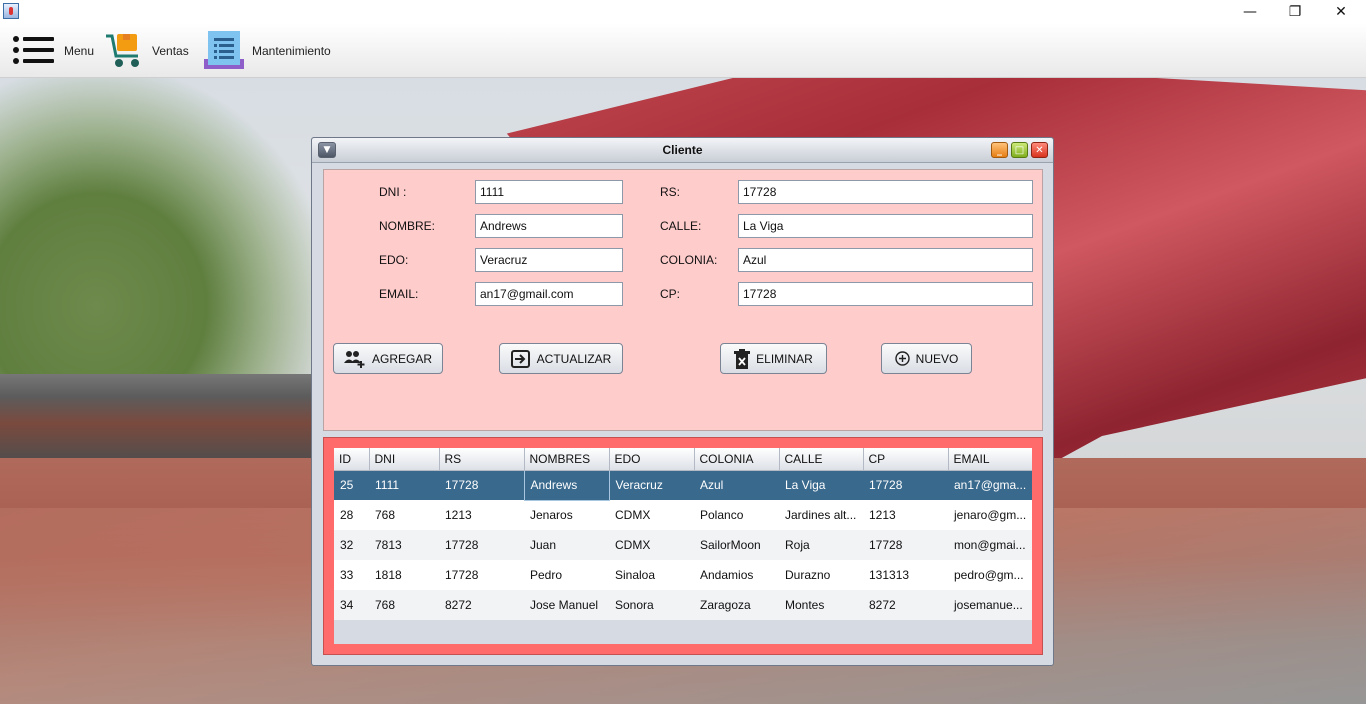 The height and width of the screenshot is (704, 1366). Describe the element at coordinates (737, 459) in the screenshot. I see `column-header-colonia: COLONIA` at that location.